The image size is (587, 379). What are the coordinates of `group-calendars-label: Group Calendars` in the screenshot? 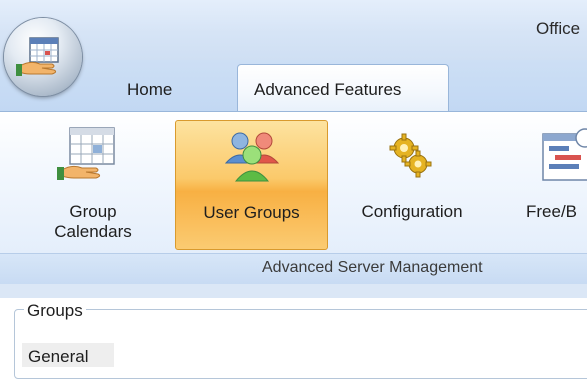 It's located at (93, 222).